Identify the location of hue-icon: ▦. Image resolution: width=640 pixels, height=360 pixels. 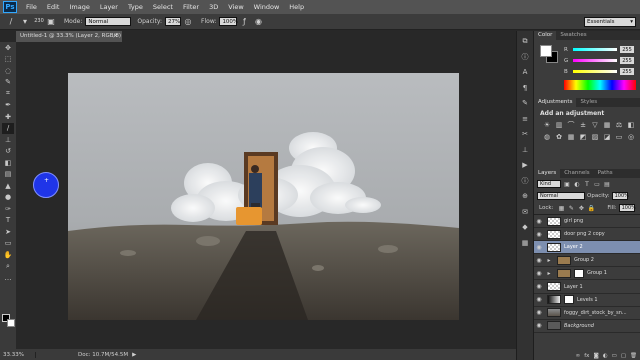
(607, 125).